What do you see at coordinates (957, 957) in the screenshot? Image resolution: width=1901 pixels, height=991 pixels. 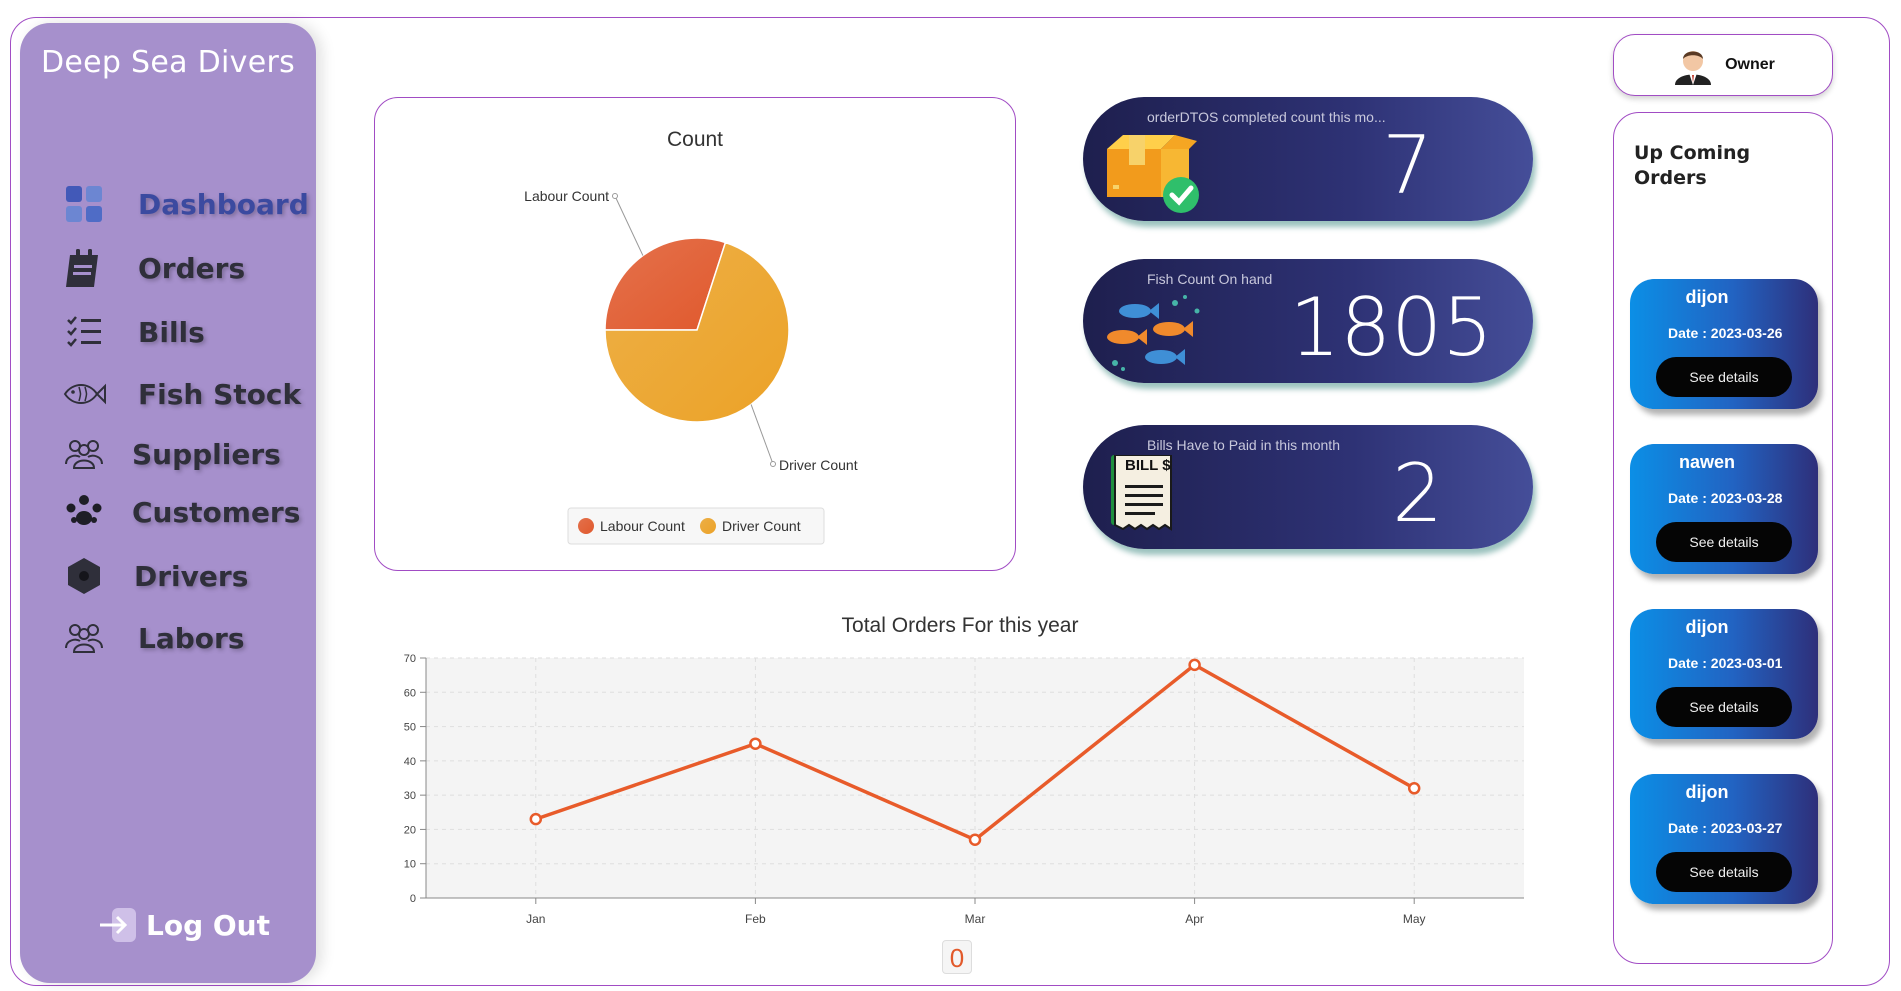 I see `counter-value: 0` at bounding box center [957, 957].